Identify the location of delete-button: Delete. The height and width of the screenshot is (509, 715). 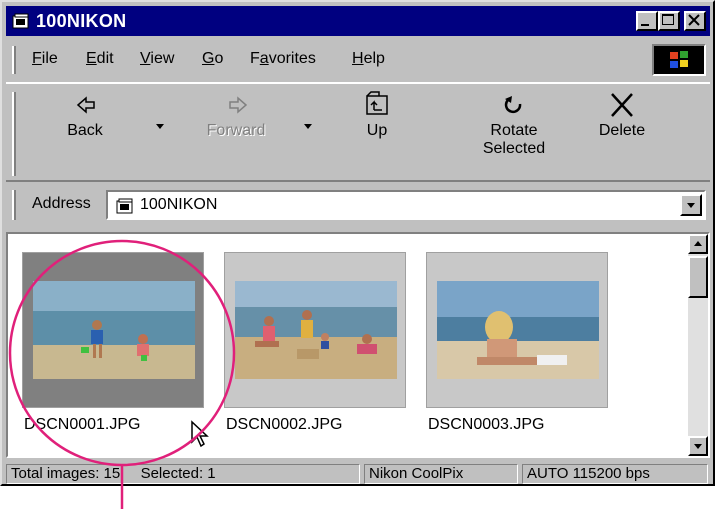
(622, 115).